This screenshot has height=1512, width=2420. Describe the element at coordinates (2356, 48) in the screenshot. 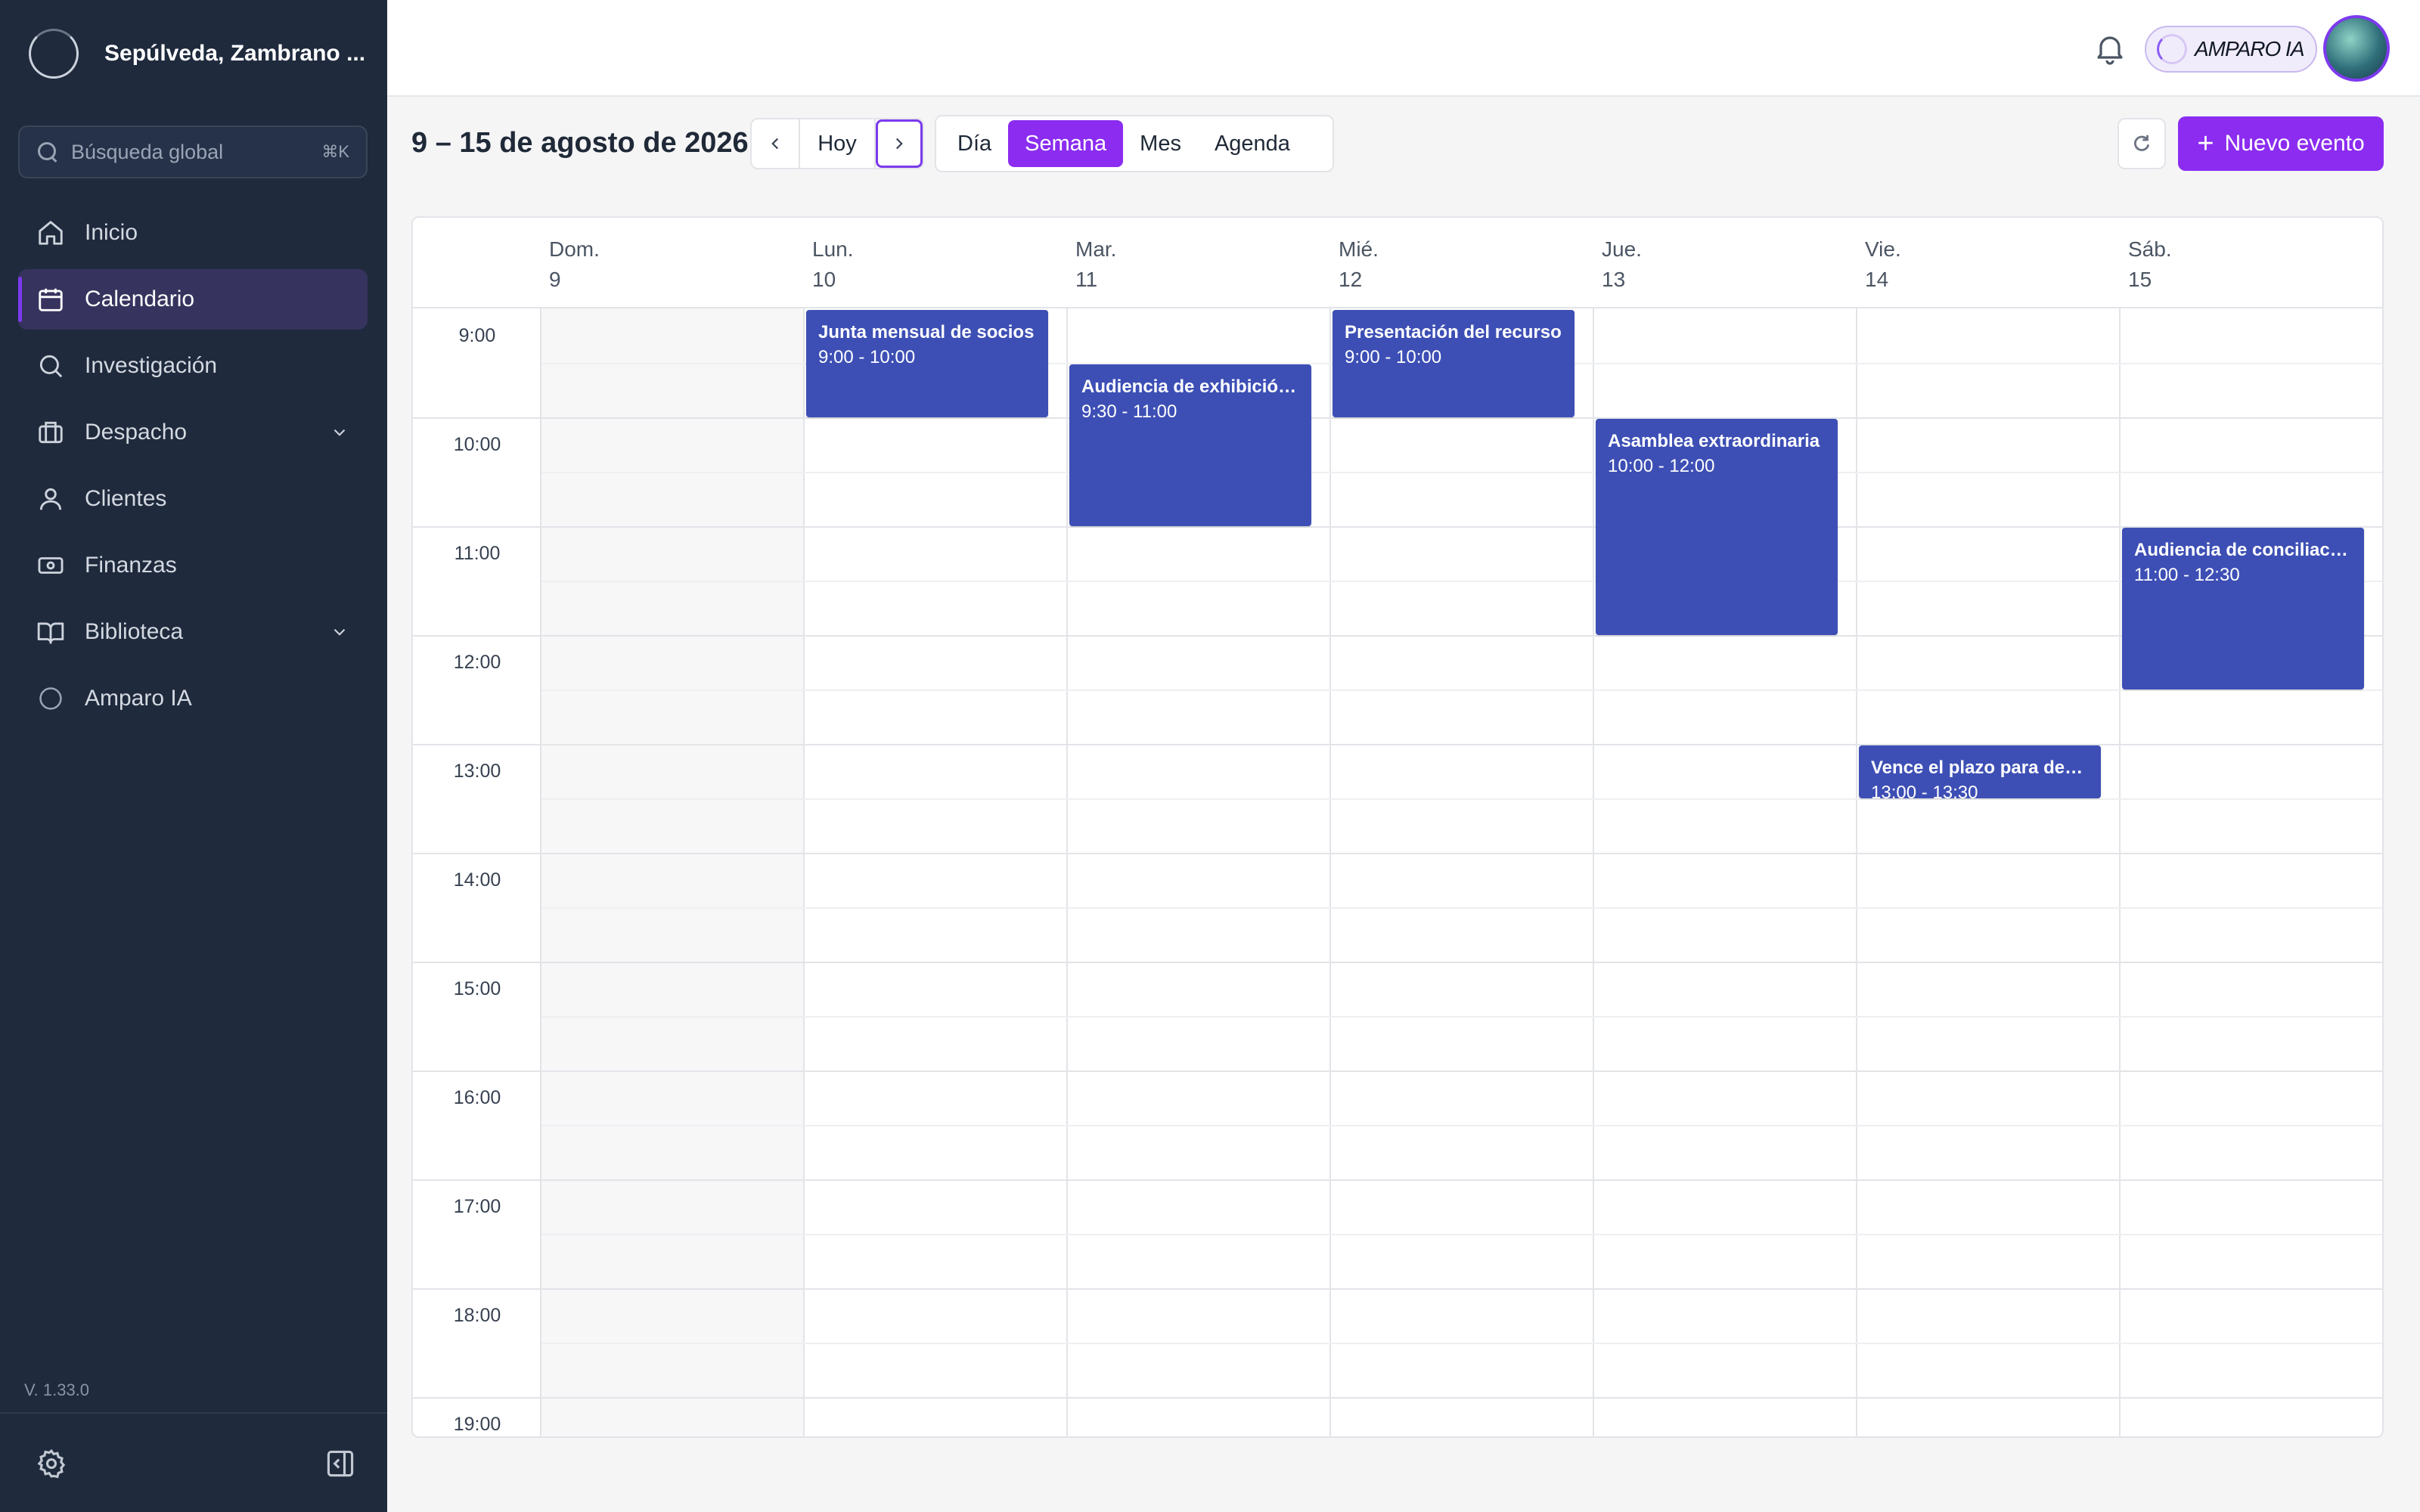

I see `user-avatar` at that location.